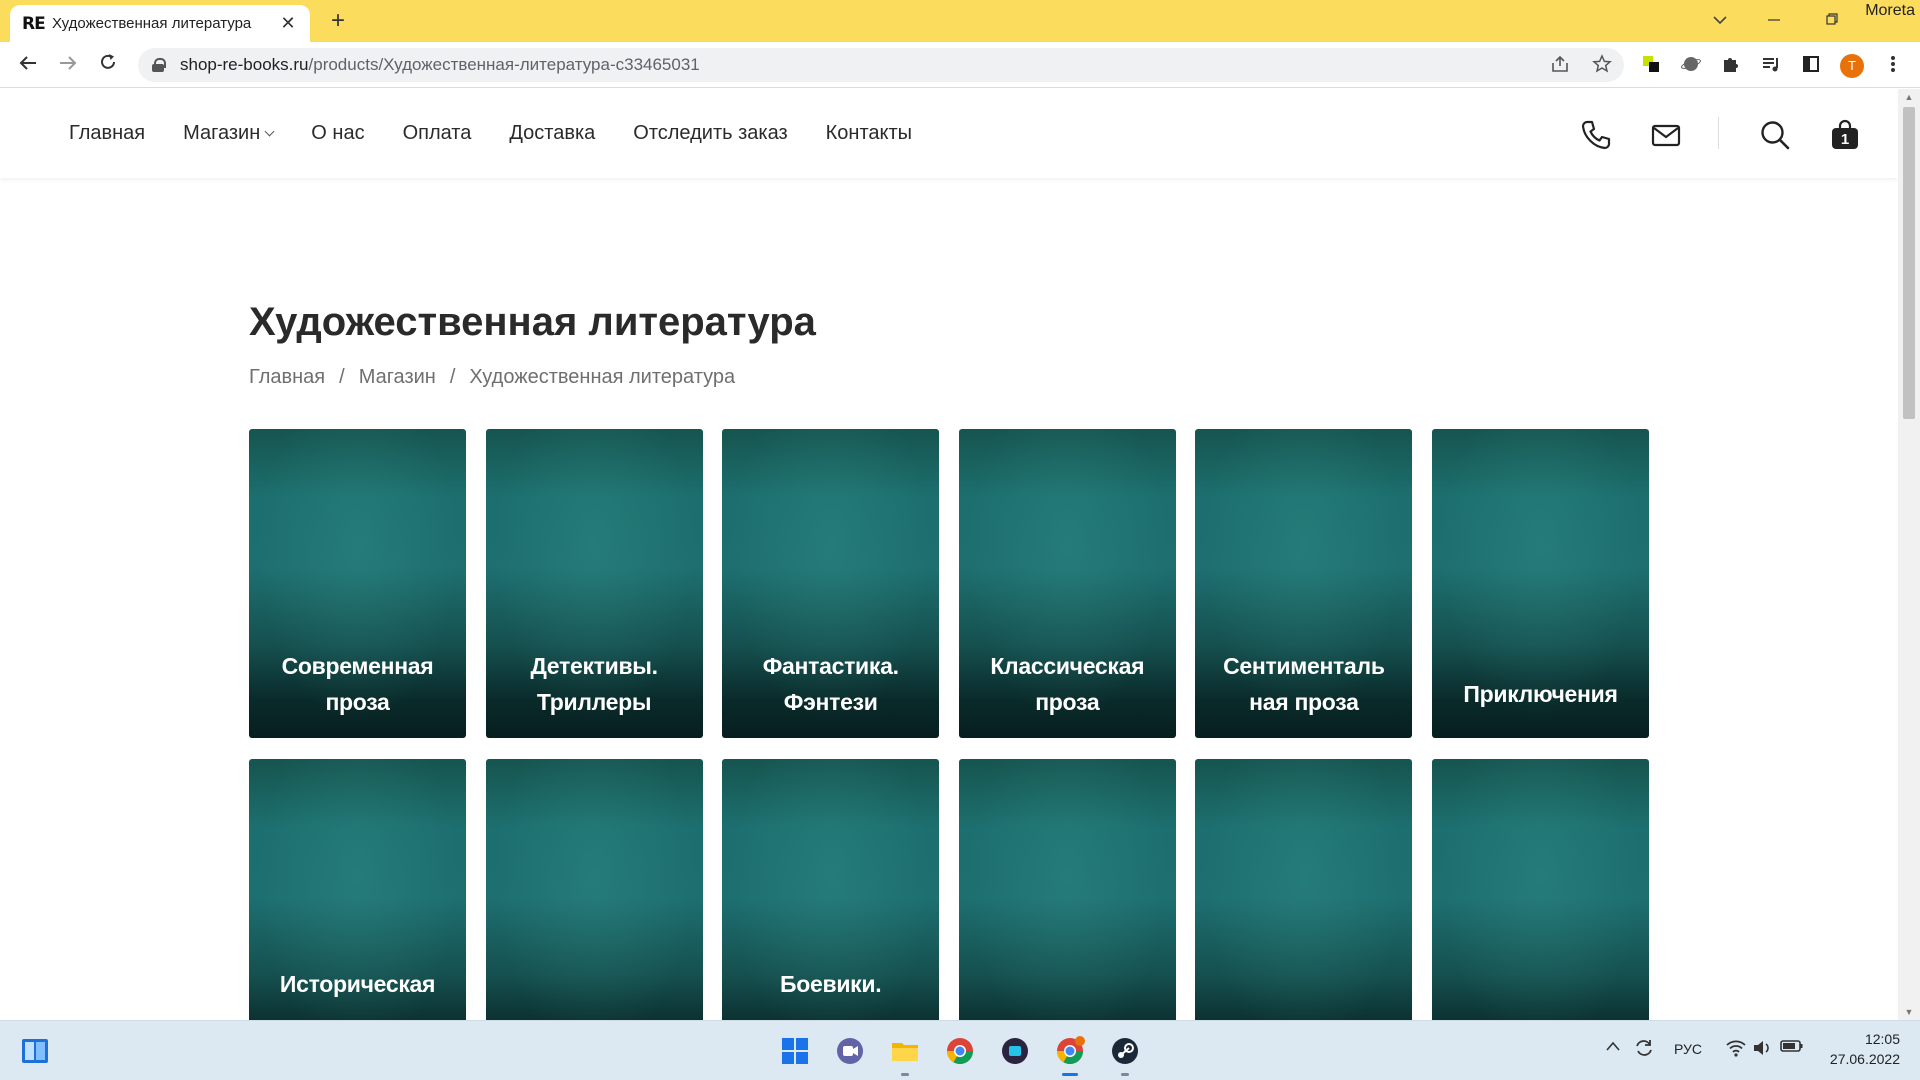  What do you see at coordinates (357, 684) in the screenshot?
I see `category-card-label: Современная проза` at bounding box center [357, 684].